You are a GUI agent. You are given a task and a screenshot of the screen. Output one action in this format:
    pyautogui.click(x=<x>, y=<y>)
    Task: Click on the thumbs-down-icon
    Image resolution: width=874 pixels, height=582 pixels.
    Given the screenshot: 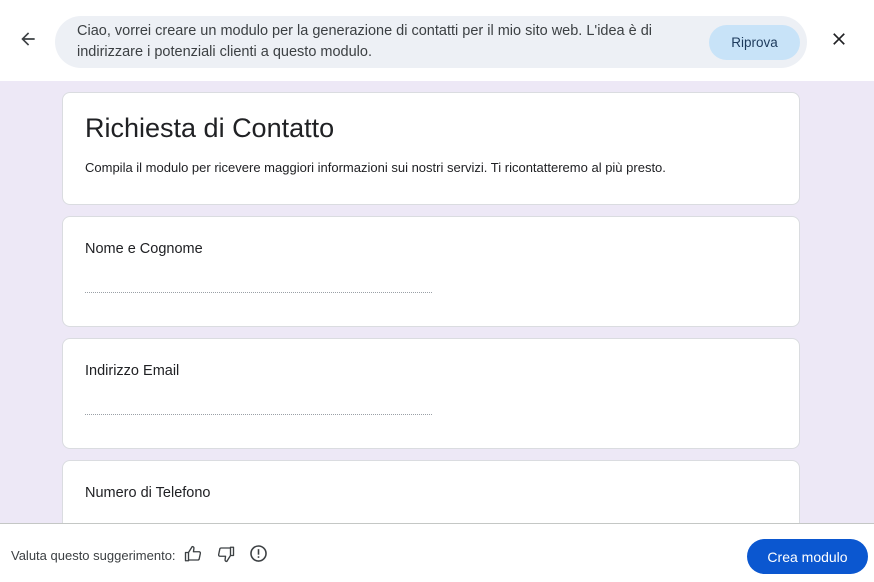 What is the action you would take?
    pyautogui.click(x=226, y=556)
    